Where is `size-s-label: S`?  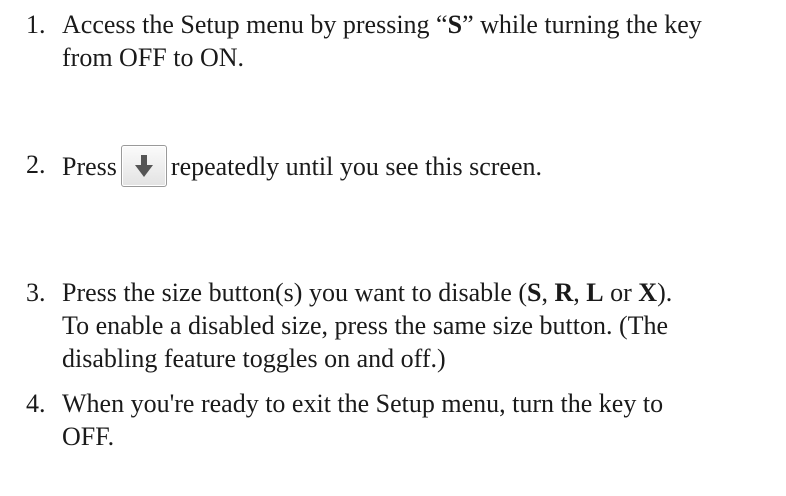
size-s-label: S is located at coordinates (534, 292).